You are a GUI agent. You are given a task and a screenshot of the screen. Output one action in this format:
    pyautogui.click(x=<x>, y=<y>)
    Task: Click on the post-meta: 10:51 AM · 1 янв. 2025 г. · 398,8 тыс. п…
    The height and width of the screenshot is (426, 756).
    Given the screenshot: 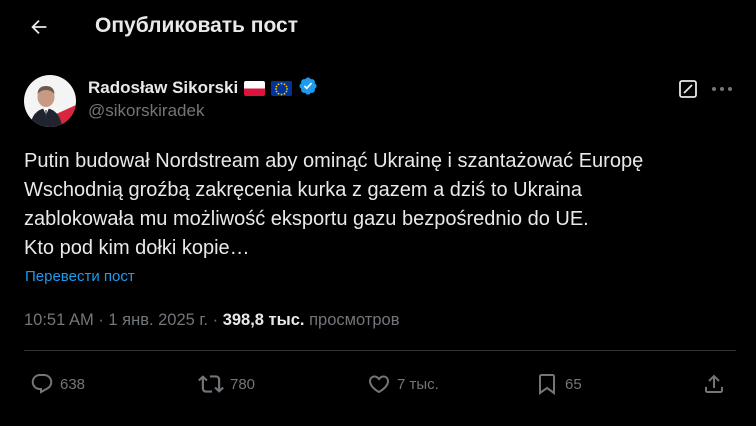 What is the action you would take?
    pyautogui.click(x=211, y=320)
    